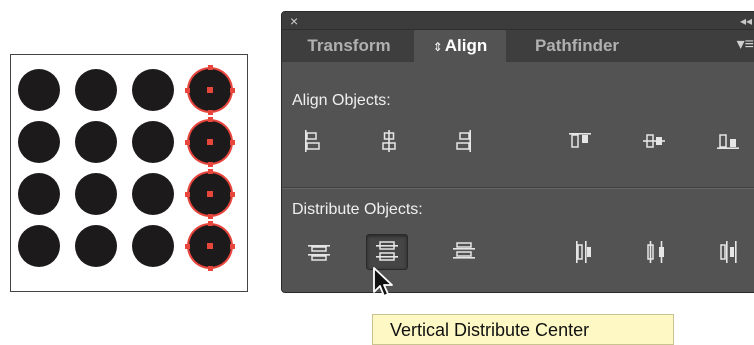  I want to click on horizontal-distribute-center-icon, so click(655, 252).